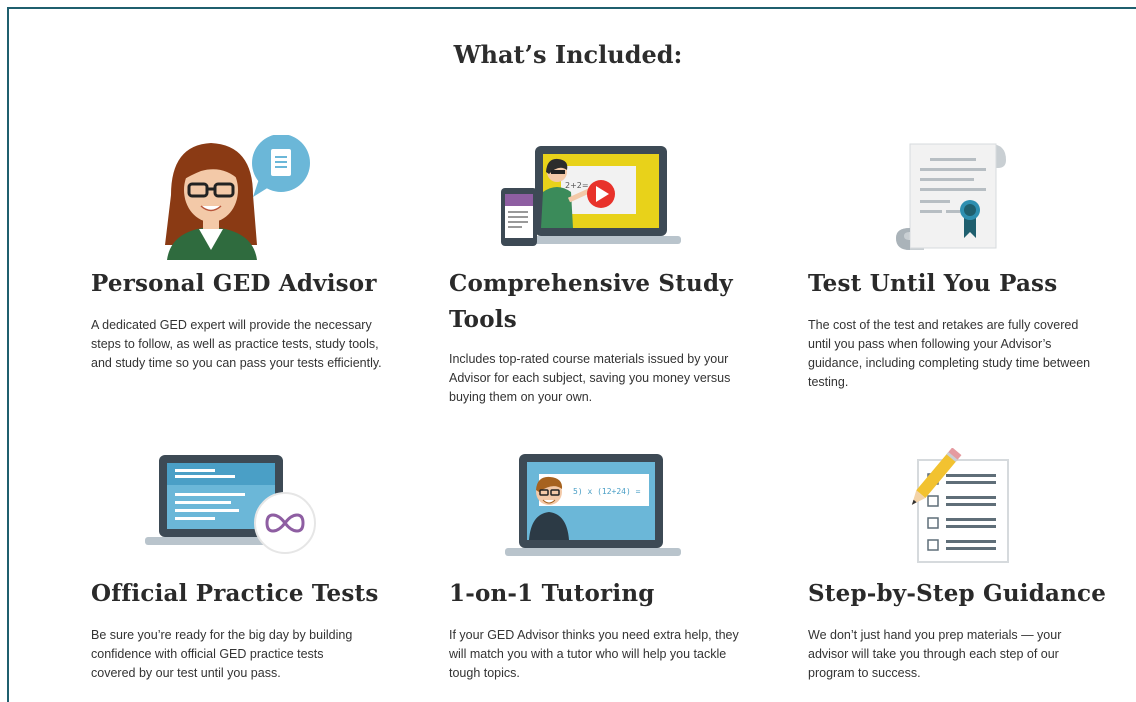 This screenshot has height=702, width=1136. Describe the element at coordinates (234, 283) in the screenshot. I see `feature-title: Personal GED Advisor` at that location.